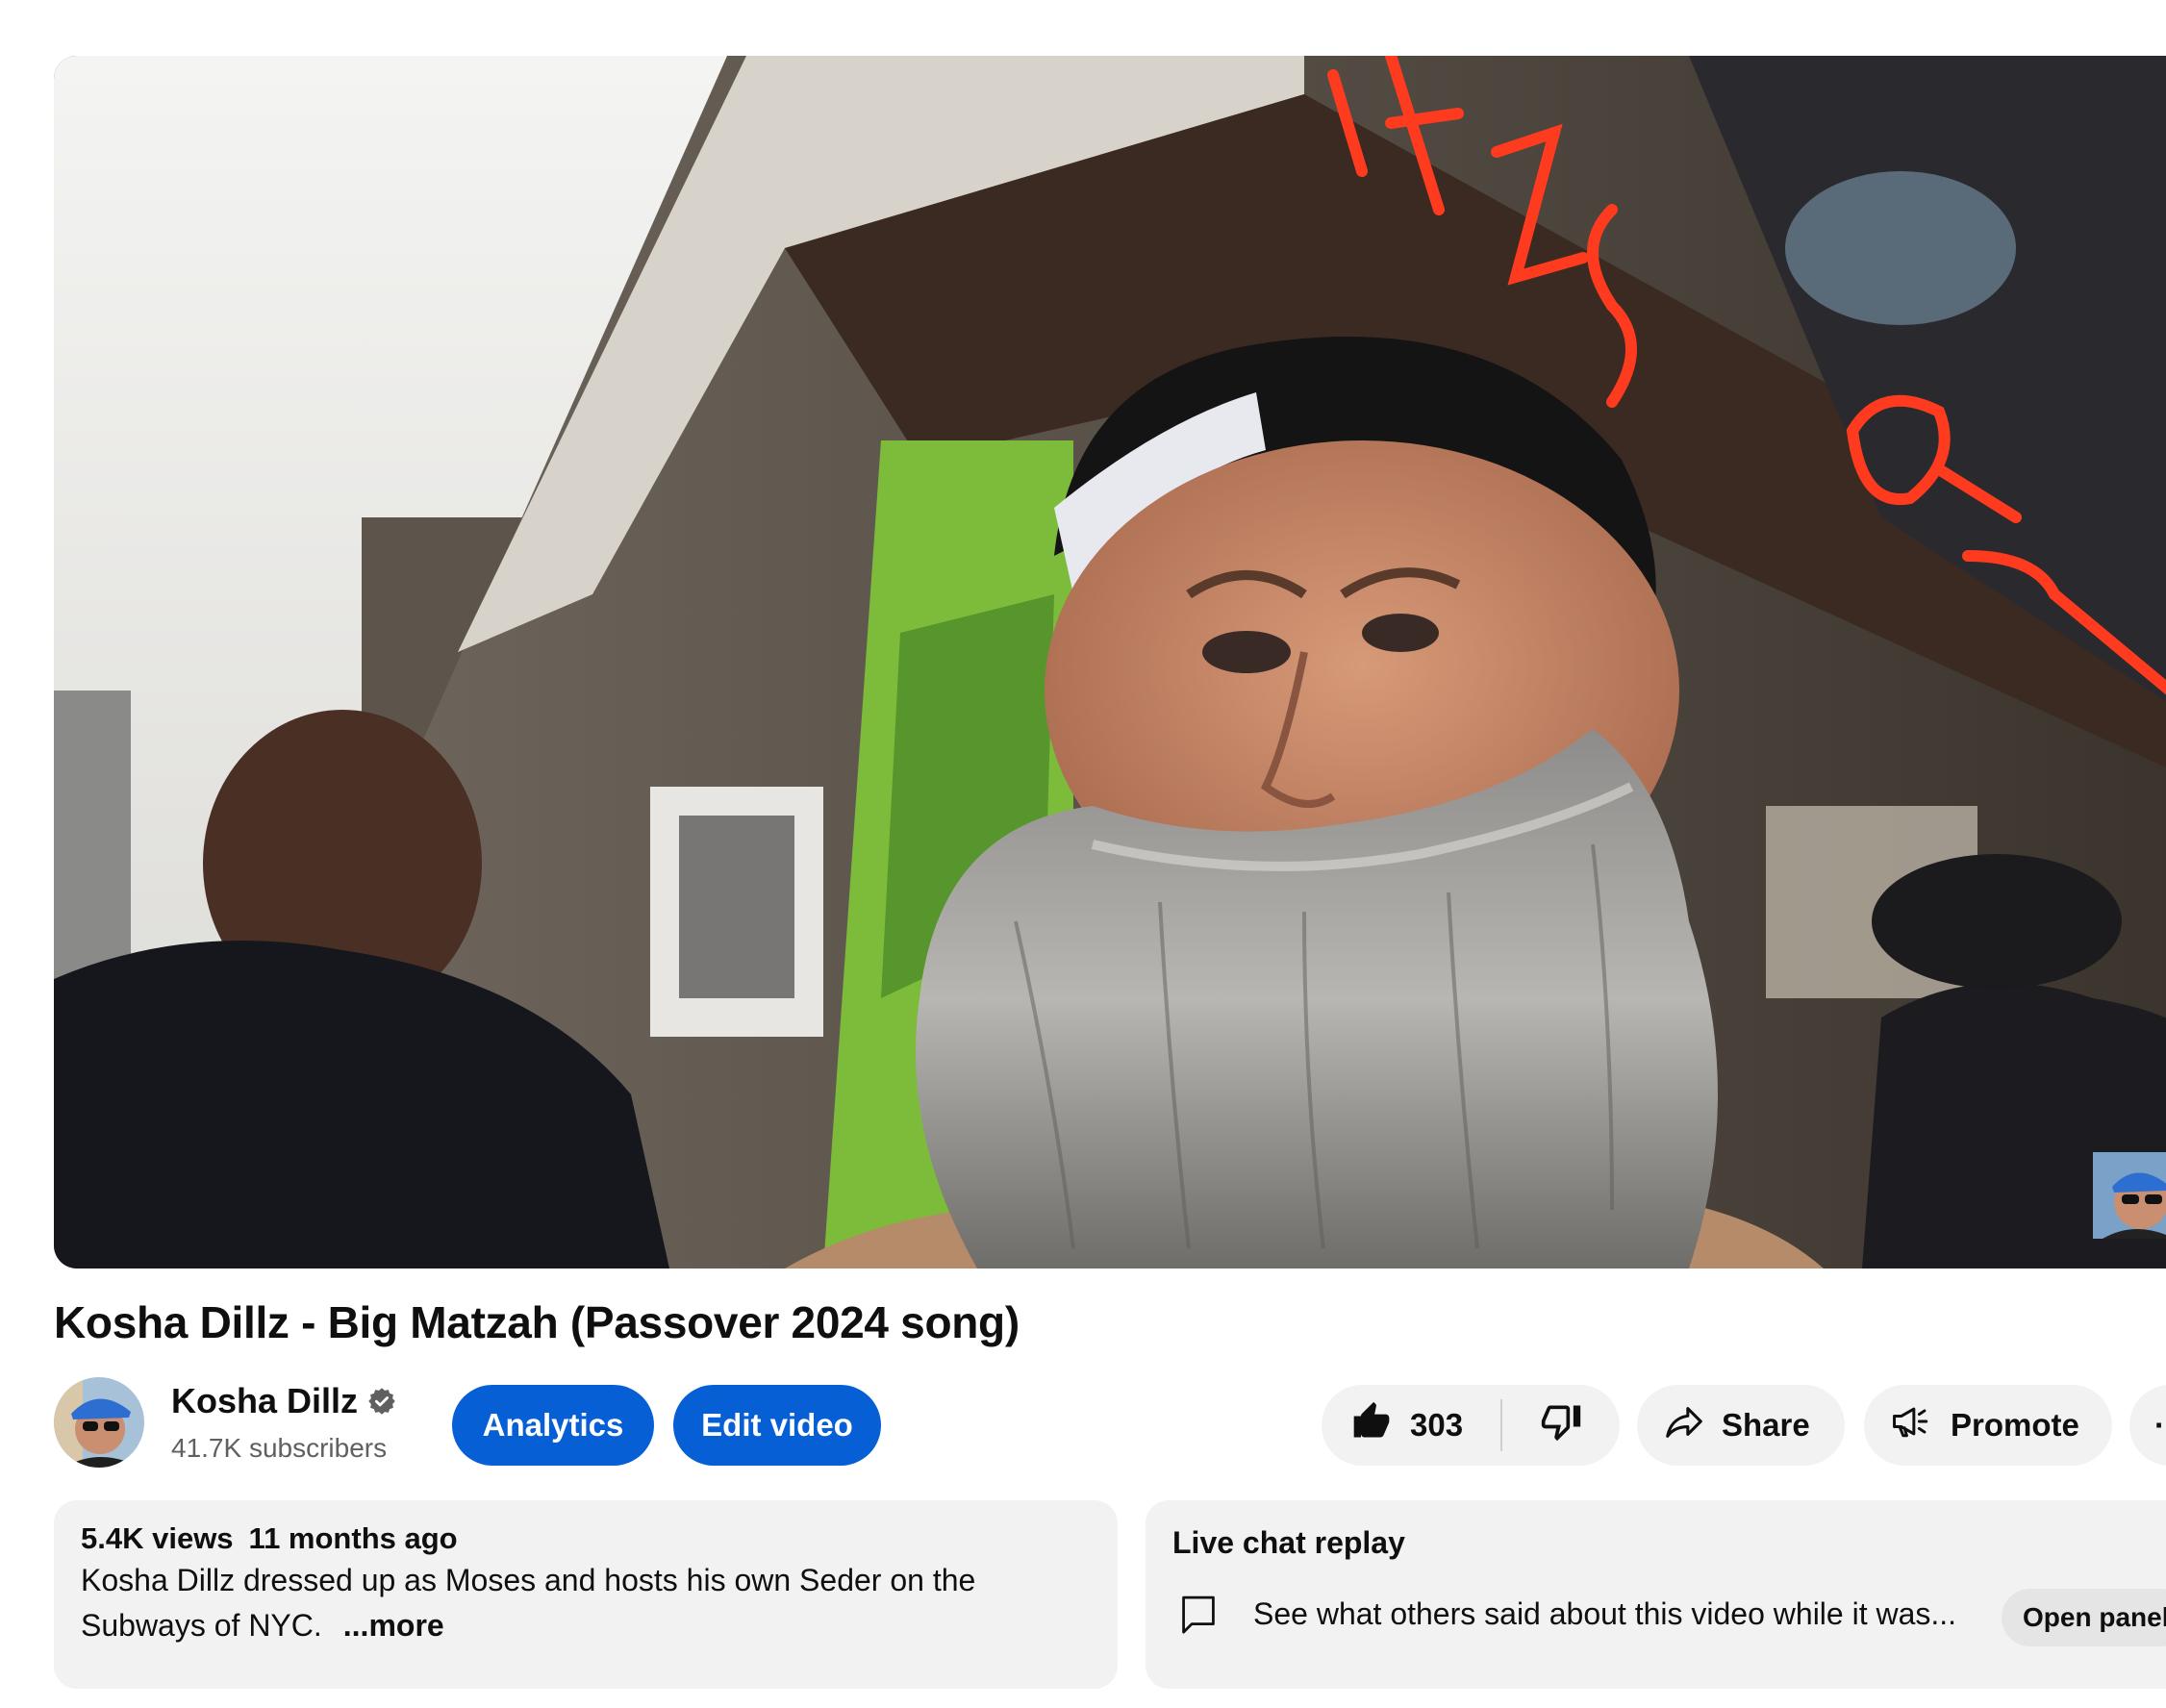 This screenshot has height=1708, width=2166. What do you see at coordinates (381, 1401) in the screenshot?
I see `verified-check-icon` at bounding box center [381, 1401].